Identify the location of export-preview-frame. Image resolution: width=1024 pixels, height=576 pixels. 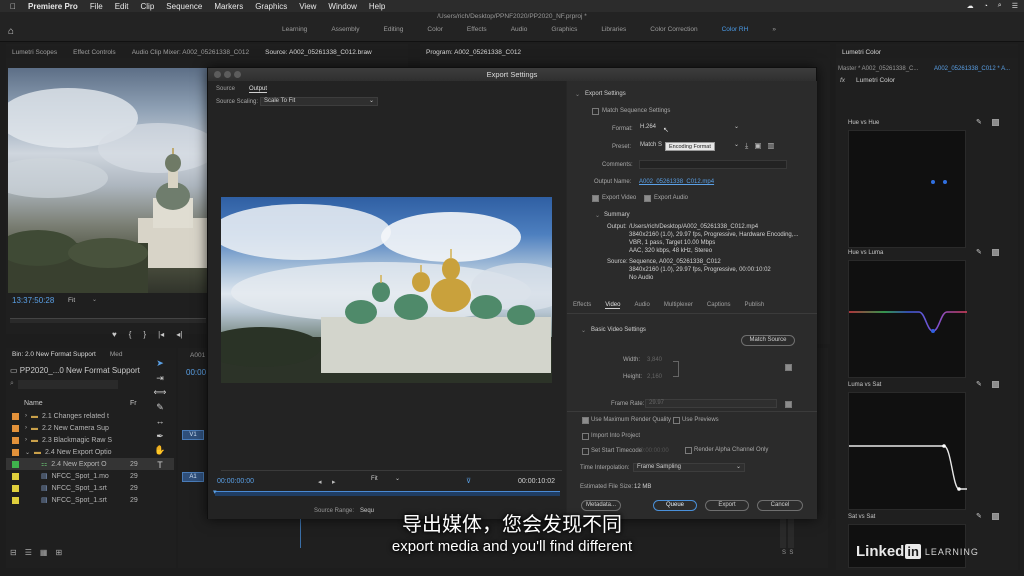
(386, 290).